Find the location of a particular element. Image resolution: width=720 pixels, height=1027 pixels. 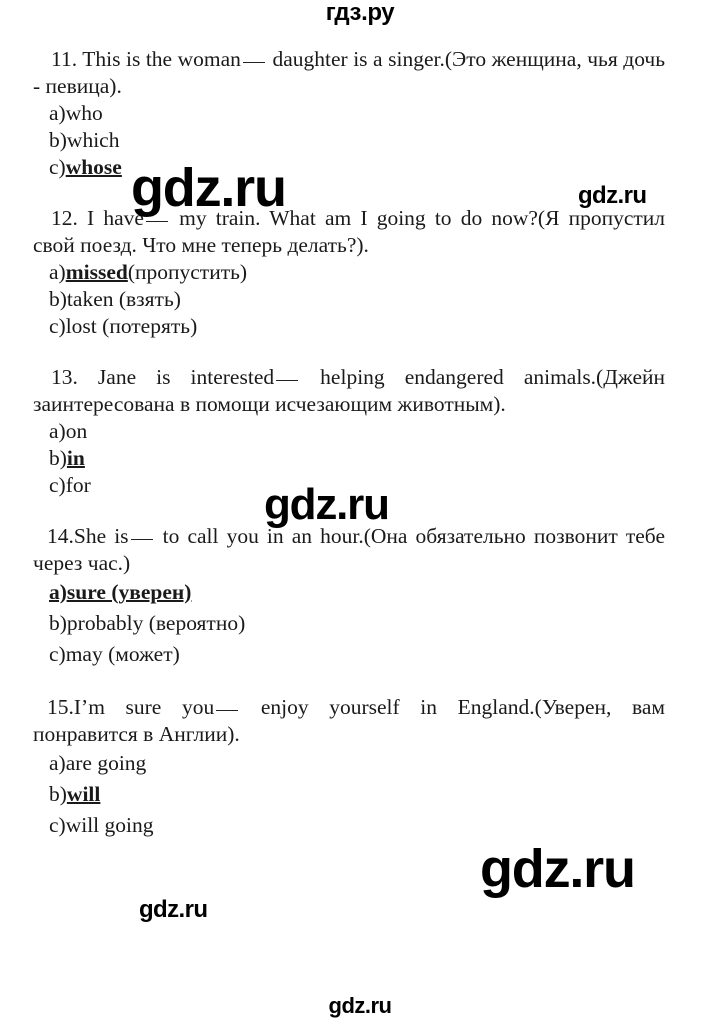

option-list: a)on b)in c)for is located at coordinates (349, 458).